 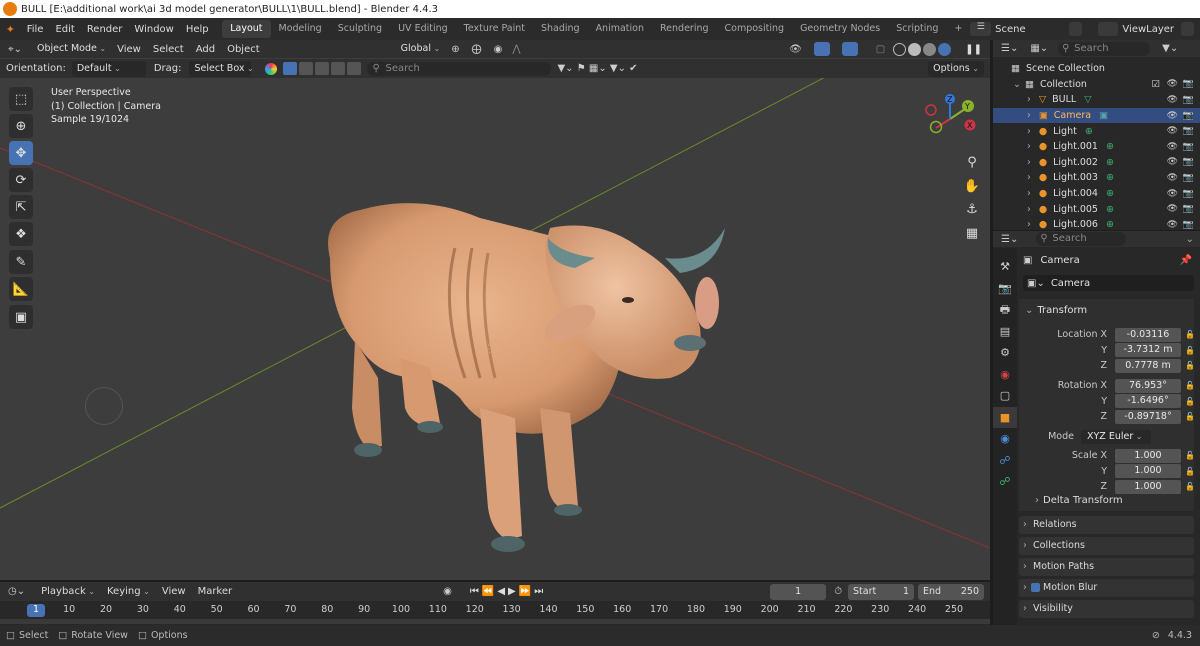 What do you see at coordinates (1005, 417) in the screenshot?
I see `object-tab-icon: ■` at bounding box center [1005, 417].